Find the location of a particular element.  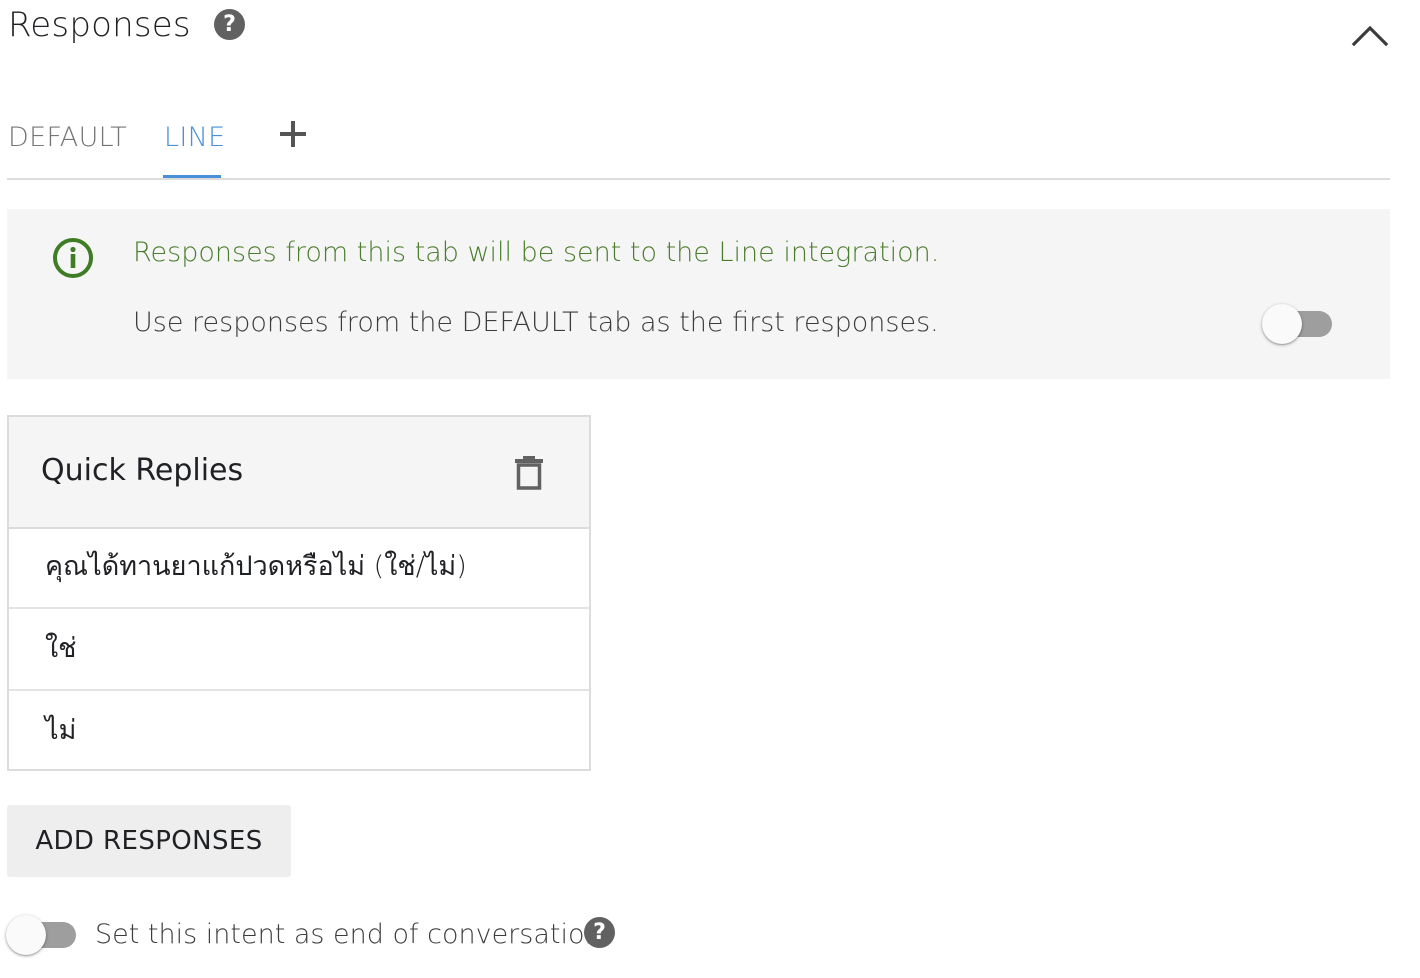

quick-reply-text: คุณได้ทานยาแก้ปวดหรือไม่ (ใช่/ไม่) is located at coordinates (256, 566).